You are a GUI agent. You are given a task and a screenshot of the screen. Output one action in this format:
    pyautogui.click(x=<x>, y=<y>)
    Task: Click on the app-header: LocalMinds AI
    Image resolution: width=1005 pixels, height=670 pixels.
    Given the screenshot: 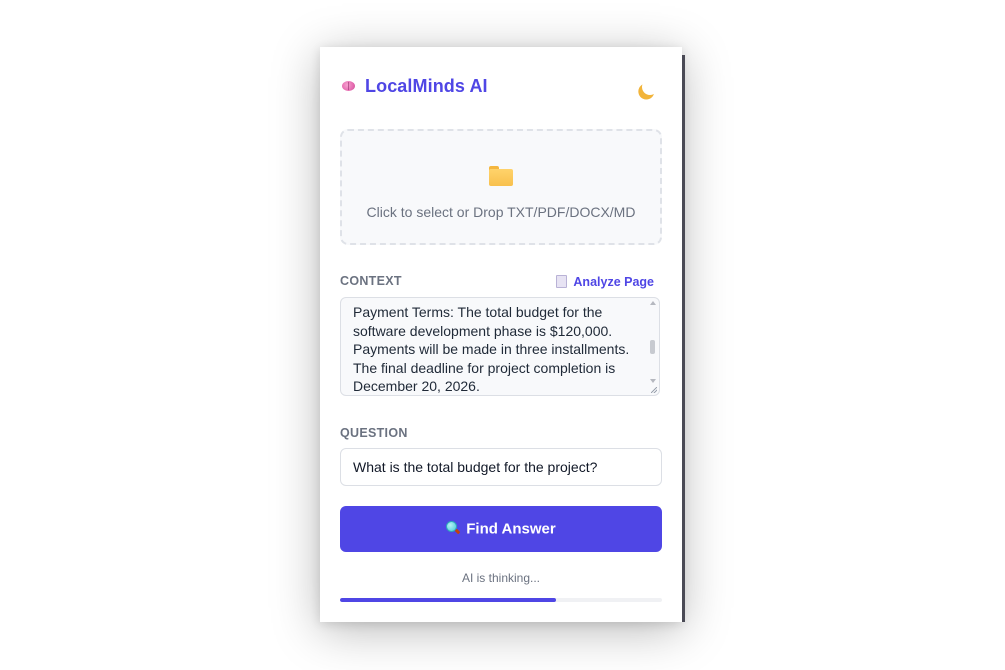 What is the action you would take?
    pyautogui.click(x=501, y=88)
    